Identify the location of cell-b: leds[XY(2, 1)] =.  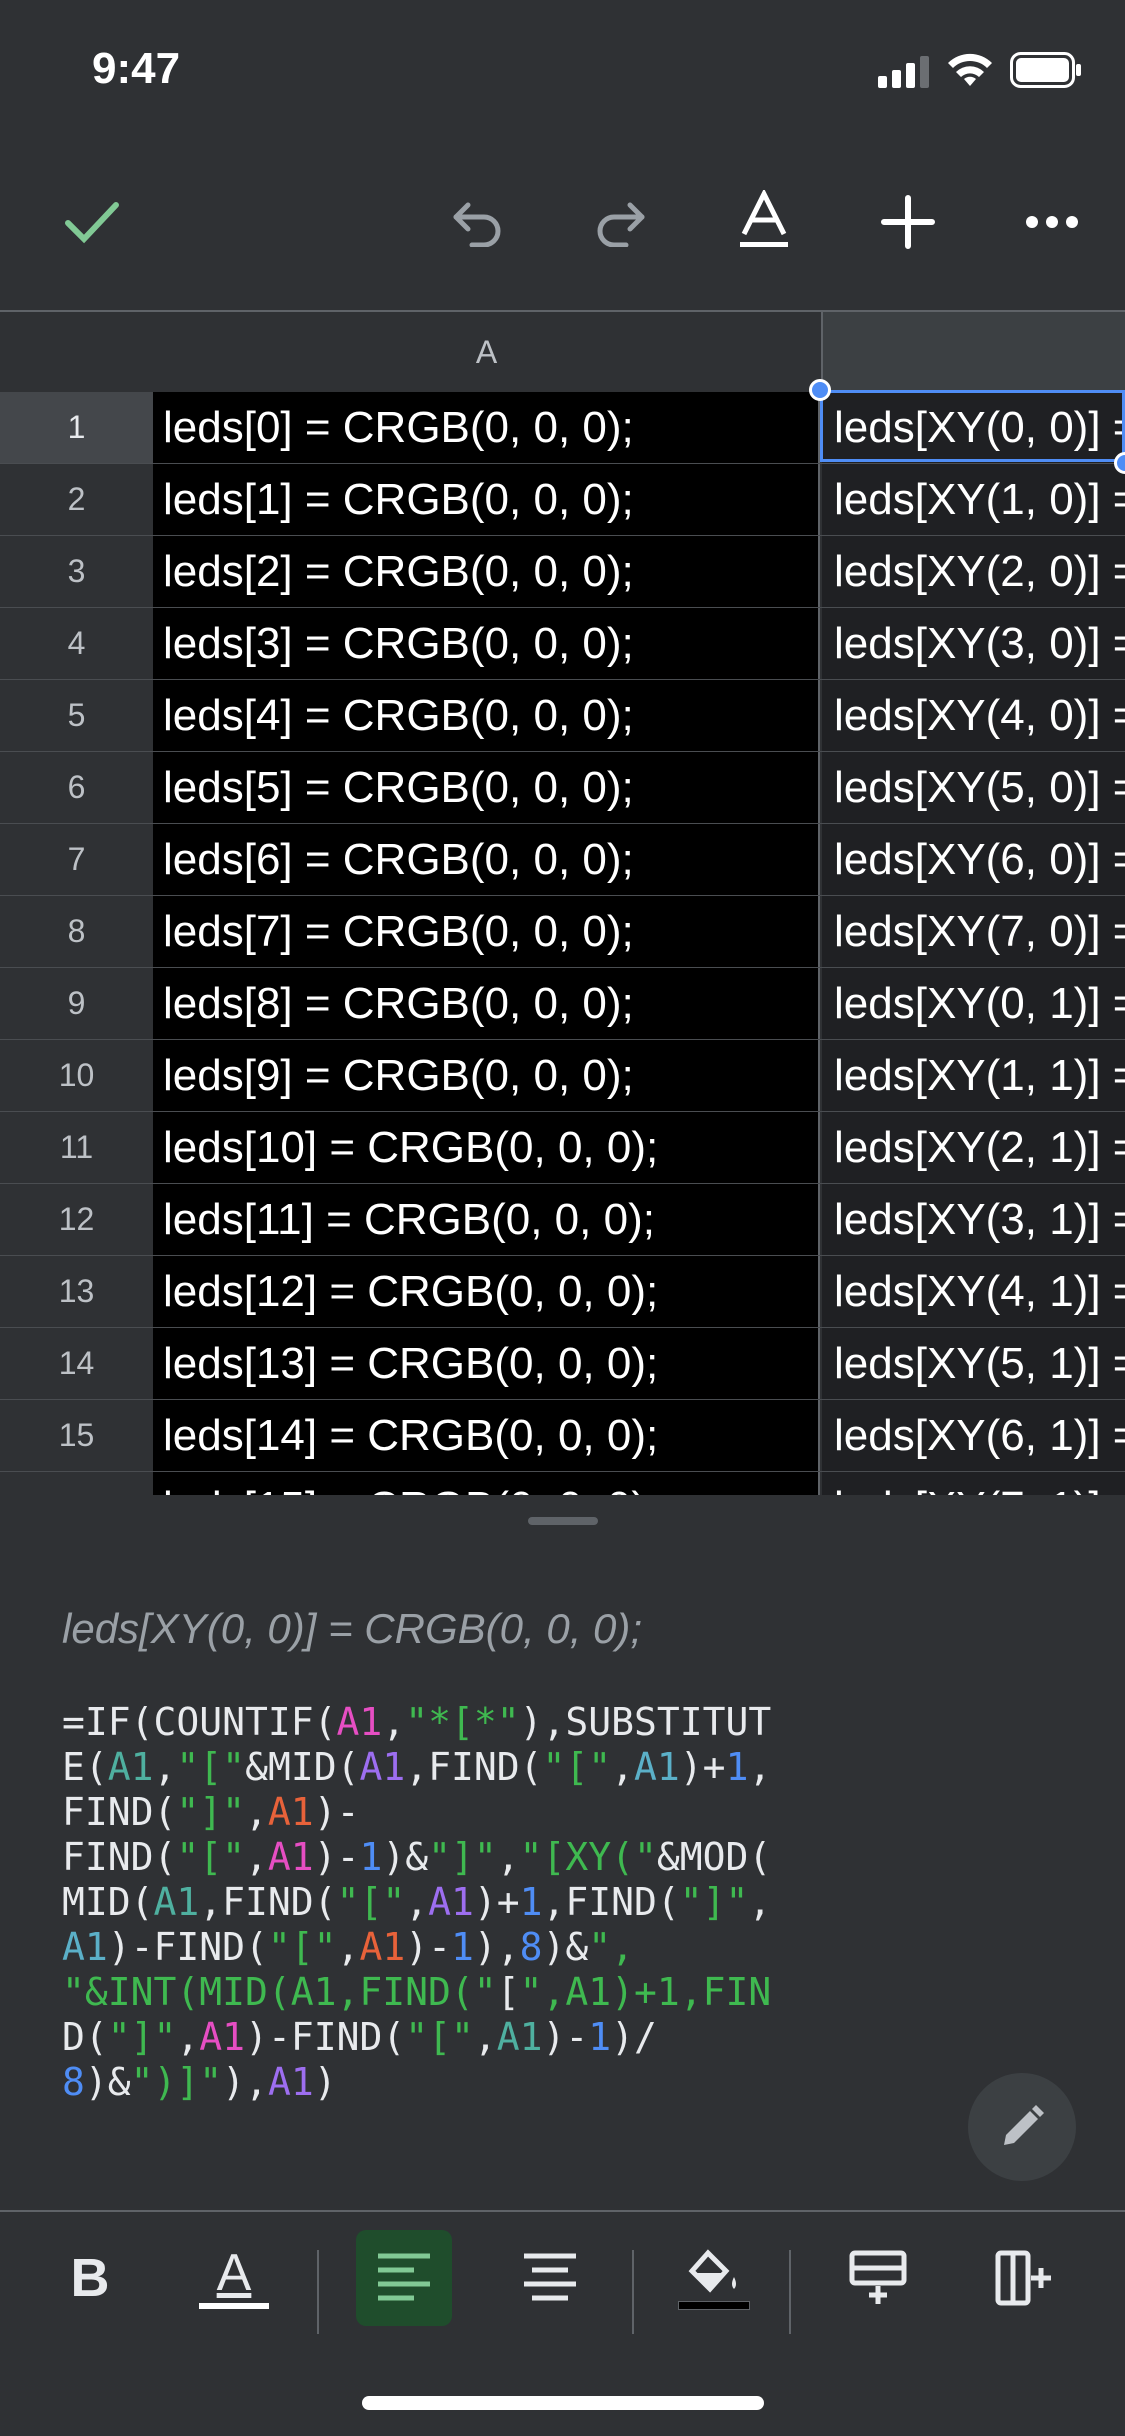
(973, 1147).